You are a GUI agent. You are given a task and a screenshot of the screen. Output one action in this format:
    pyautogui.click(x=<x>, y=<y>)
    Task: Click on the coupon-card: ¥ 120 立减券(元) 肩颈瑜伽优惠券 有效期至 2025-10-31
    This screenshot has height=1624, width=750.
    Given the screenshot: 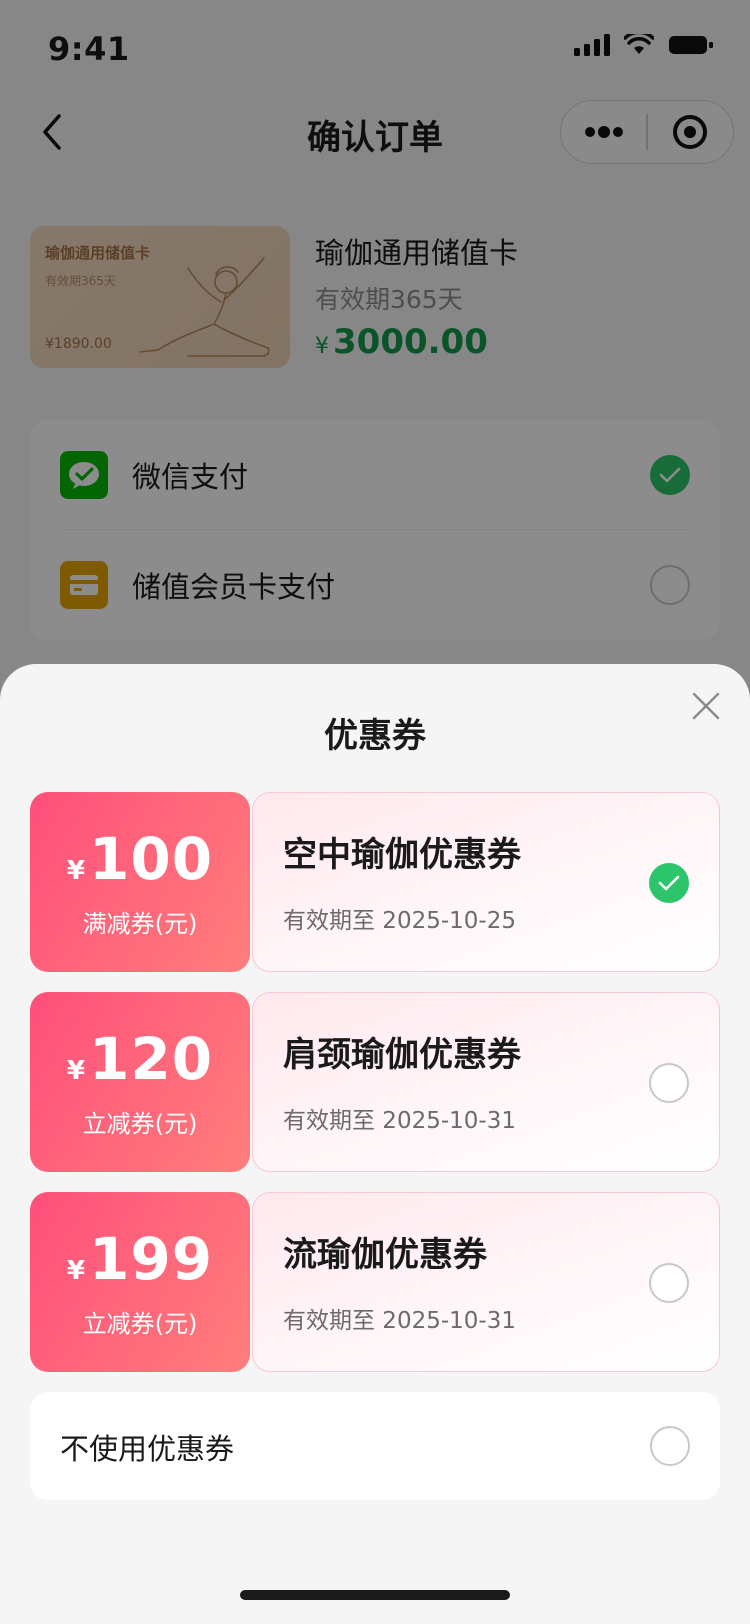 What is the action you would take?
    pyautogui.click(x=375, y=1082)
    